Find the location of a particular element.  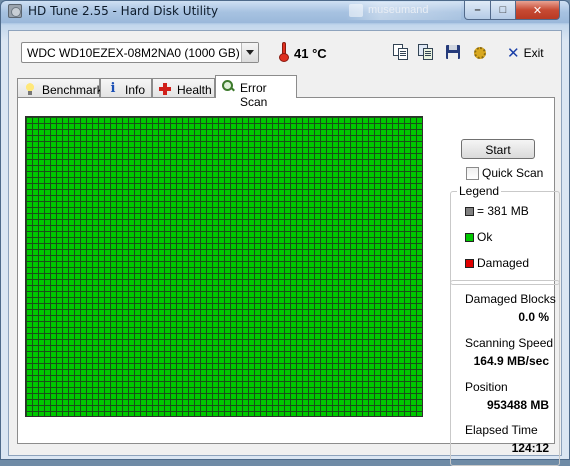

temperature-readout: 41 °C is located at coordinates (310, 53).